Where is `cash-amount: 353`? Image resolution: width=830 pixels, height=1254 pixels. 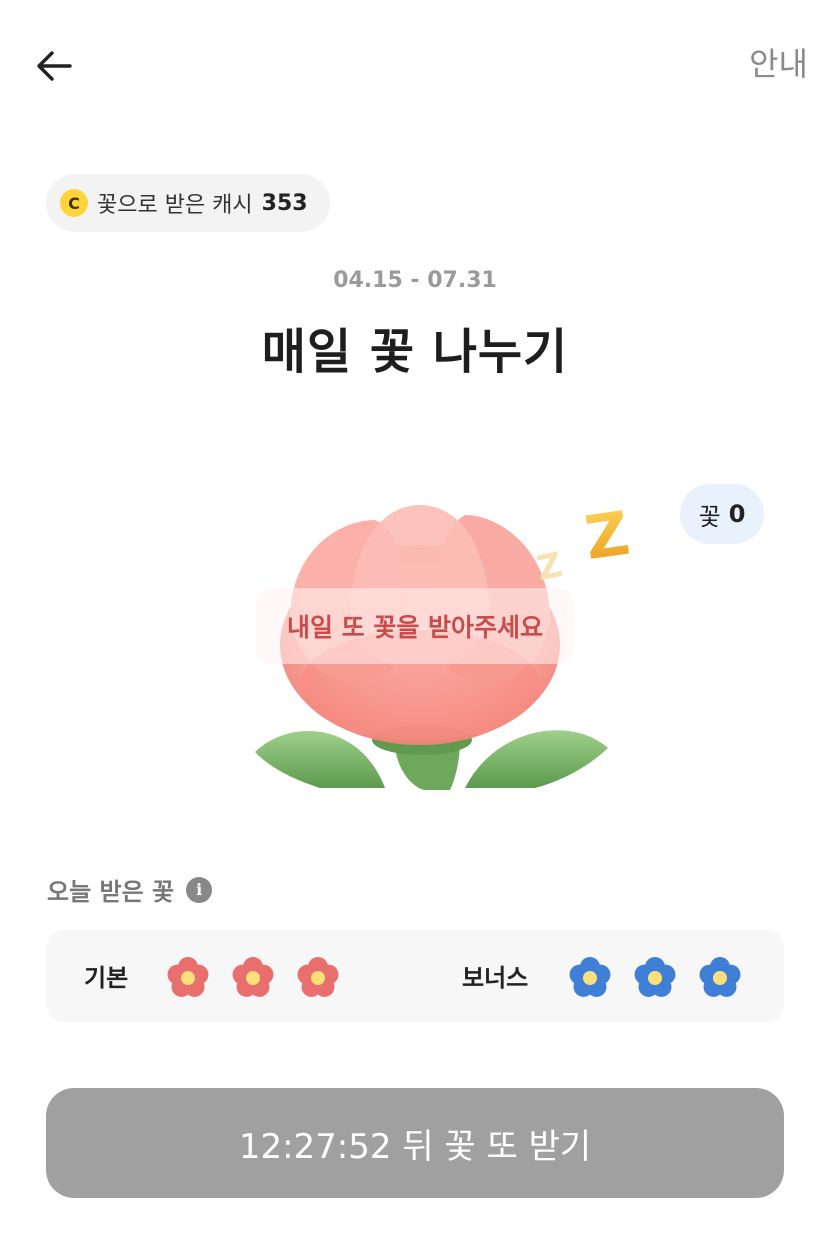 cash-amount: 353 is located at coordinates (284, 203).